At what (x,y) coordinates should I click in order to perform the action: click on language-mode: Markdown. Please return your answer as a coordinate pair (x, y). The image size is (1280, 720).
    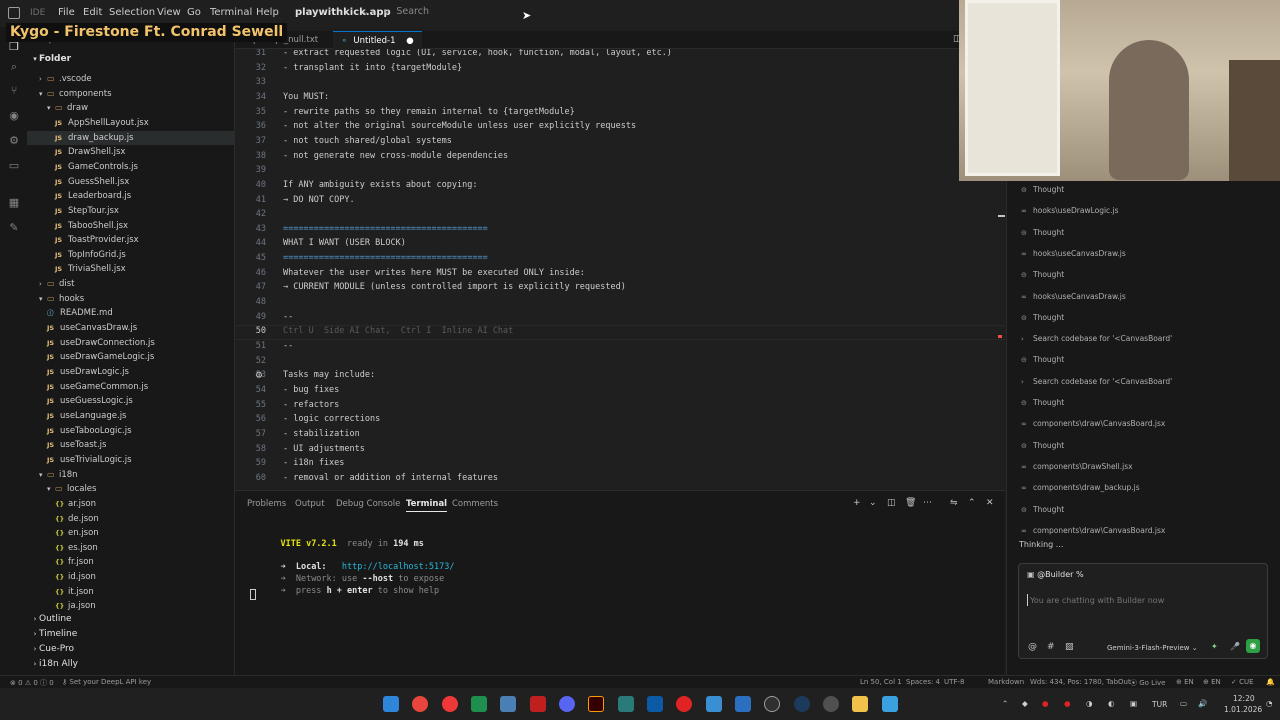
    Looking at the image, I should click on (1006, 682).